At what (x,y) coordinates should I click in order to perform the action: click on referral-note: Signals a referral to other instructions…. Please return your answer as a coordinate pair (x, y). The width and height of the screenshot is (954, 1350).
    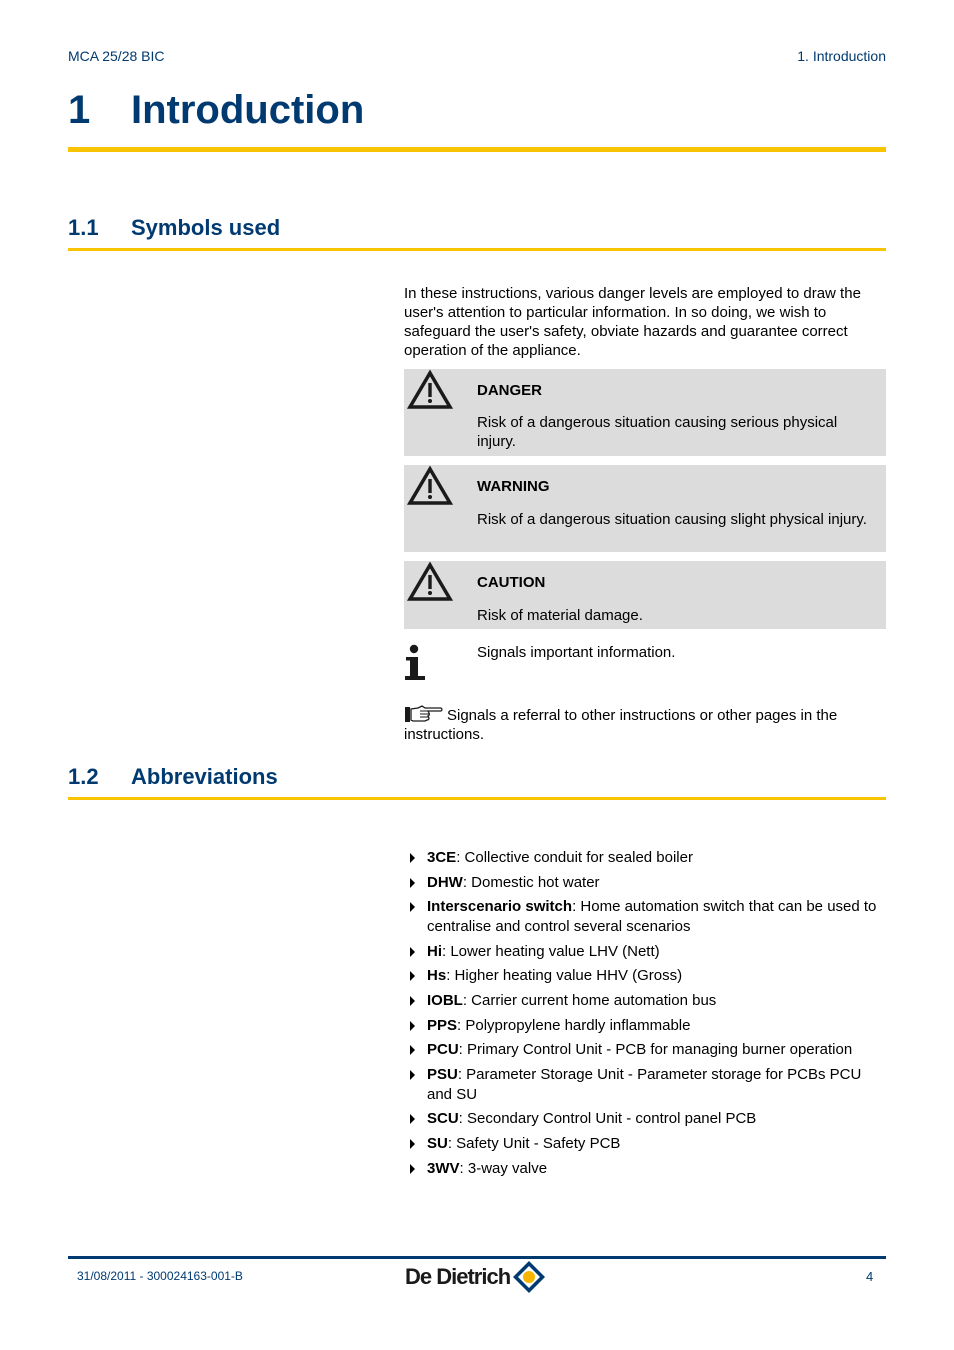
    Looking at the image, I should click on (646, 724).